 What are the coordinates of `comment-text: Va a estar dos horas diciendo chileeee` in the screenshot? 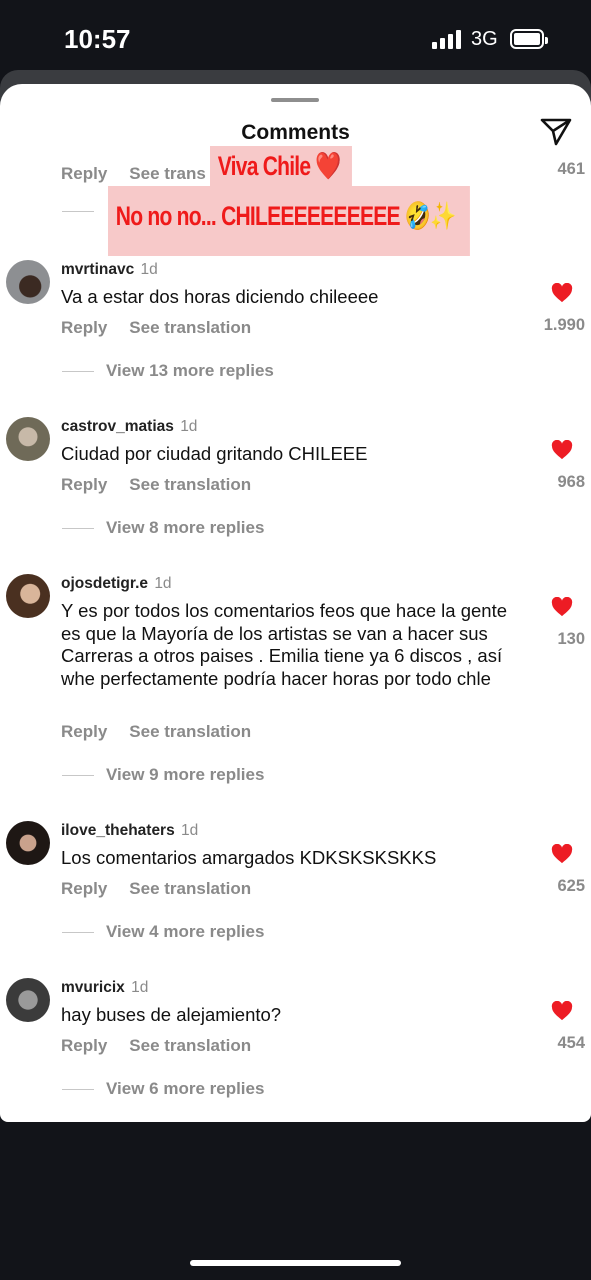 It's located at (220, 296).